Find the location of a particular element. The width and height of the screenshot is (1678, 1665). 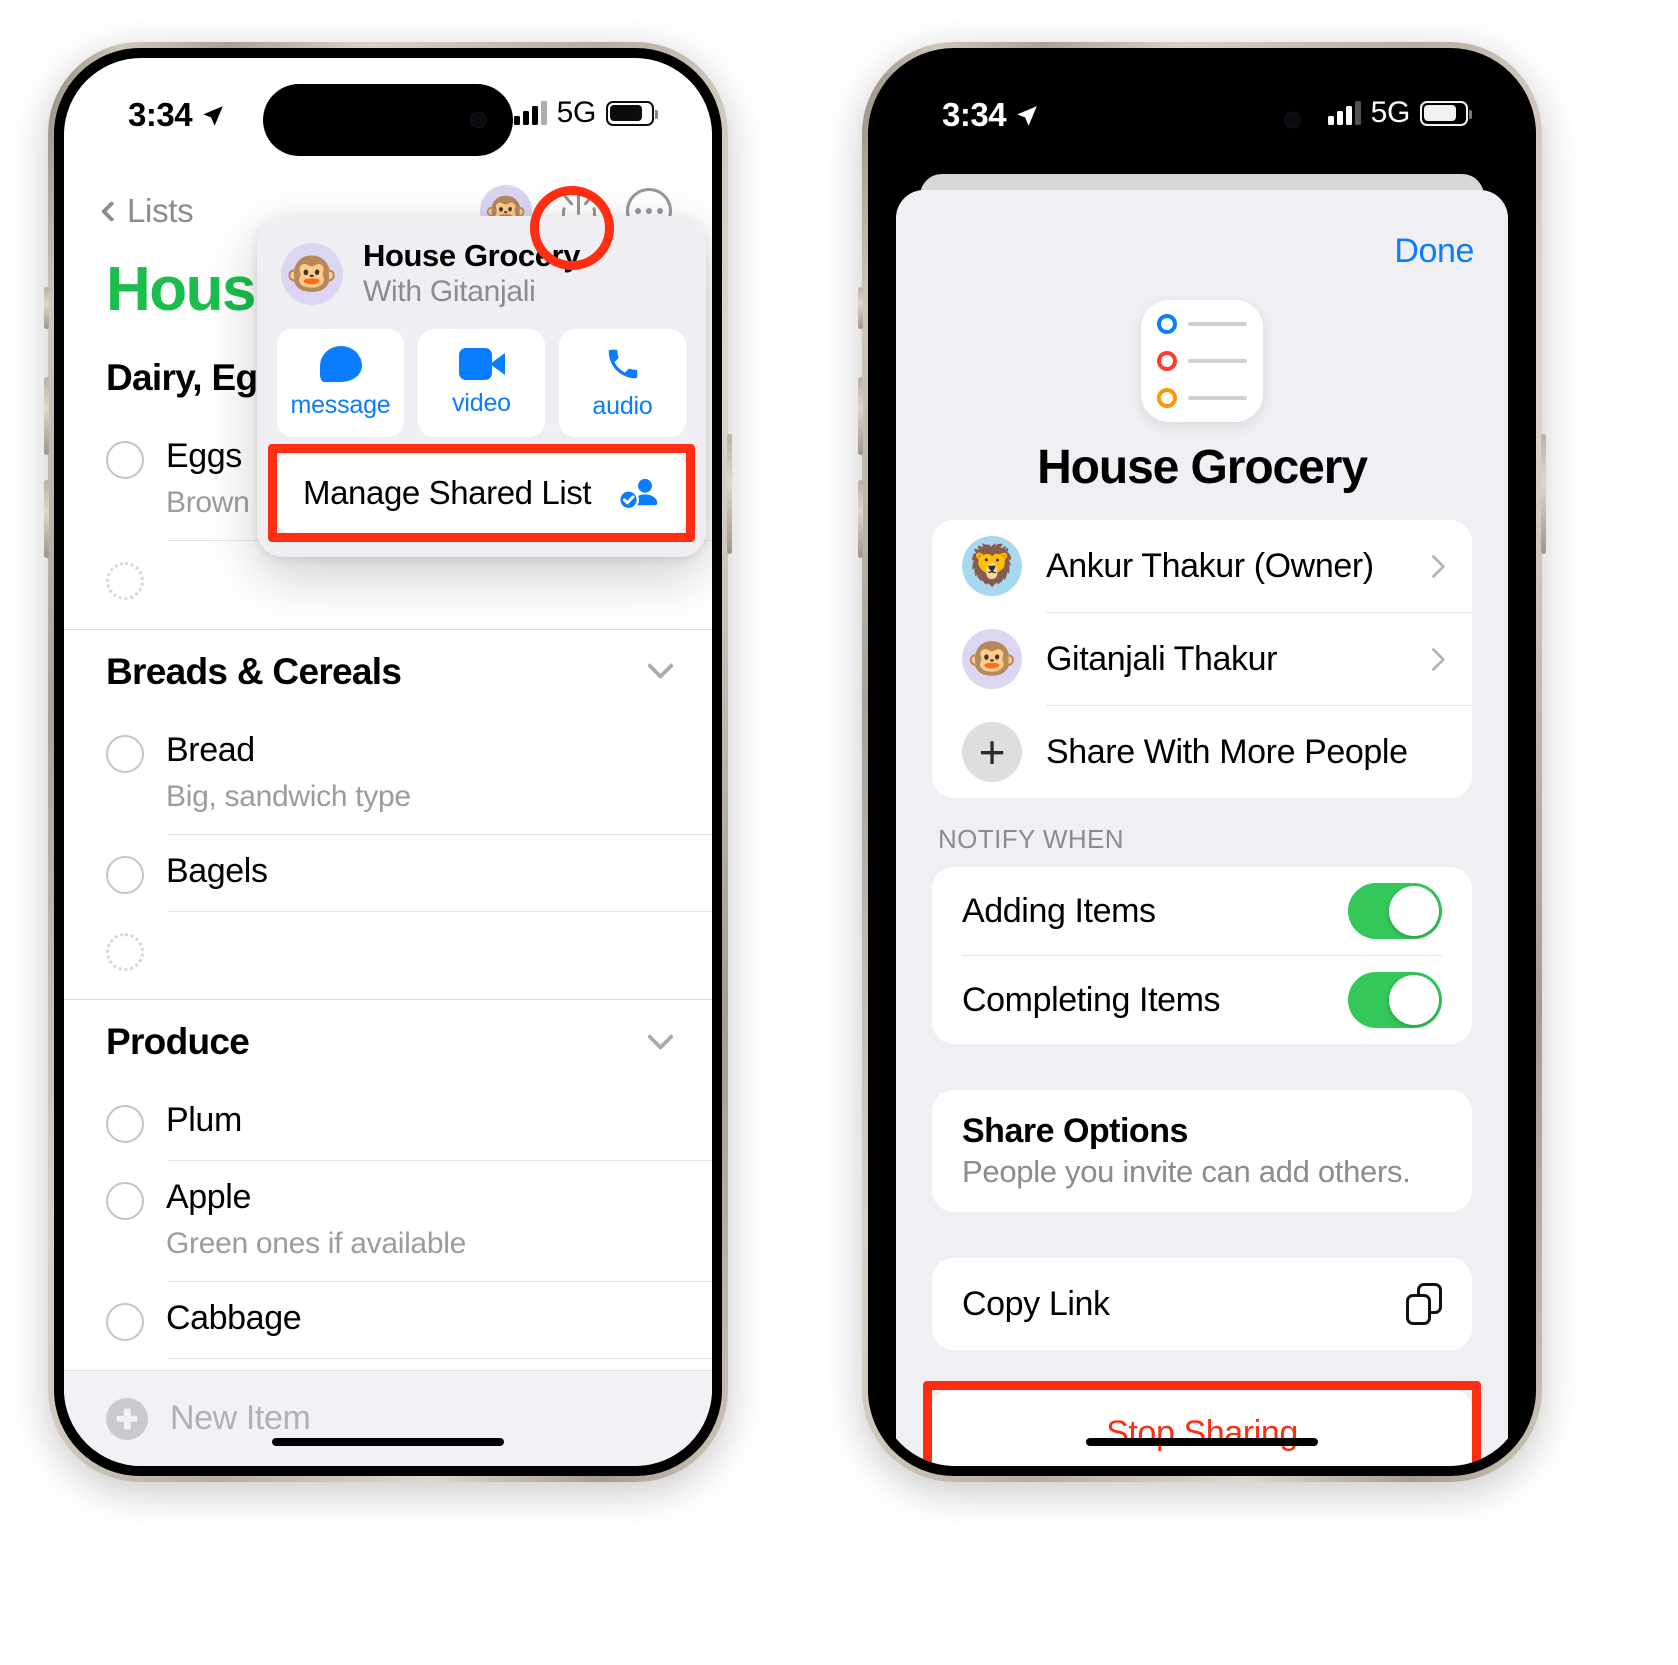

message-button: message is located at coordinates (340, 383).